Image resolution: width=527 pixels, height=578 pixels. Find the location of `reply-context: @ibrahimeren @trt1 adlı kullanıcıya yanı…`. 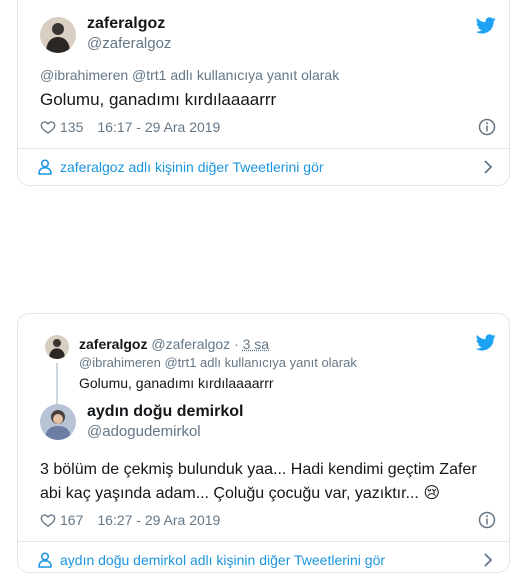

reply-context: @ibrahimeren @trt1 adlı kullanıcıya yanı… is located at coordinates (189, 75).